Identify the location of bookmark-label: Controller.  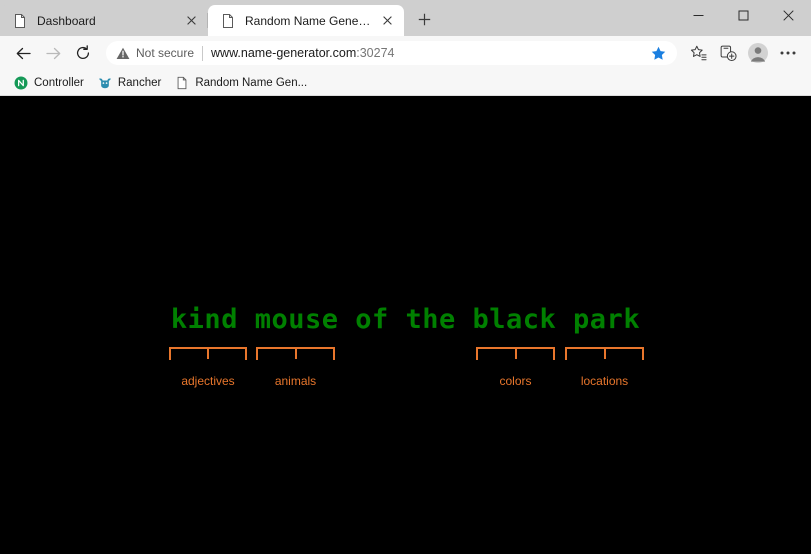
(59, 82).